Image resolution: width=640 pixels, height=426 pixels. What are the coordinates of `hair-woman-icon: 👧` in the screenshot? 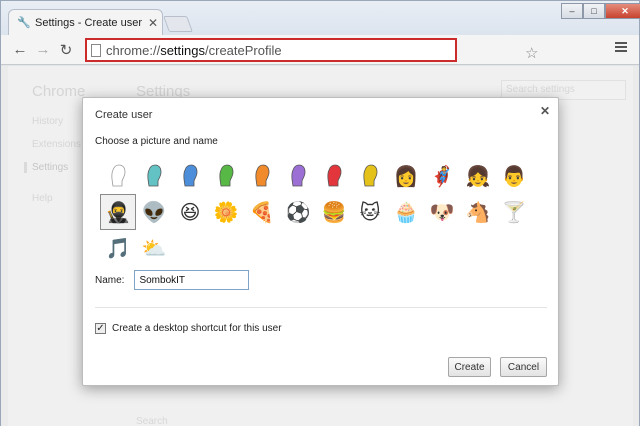 It's located at (478, 176).